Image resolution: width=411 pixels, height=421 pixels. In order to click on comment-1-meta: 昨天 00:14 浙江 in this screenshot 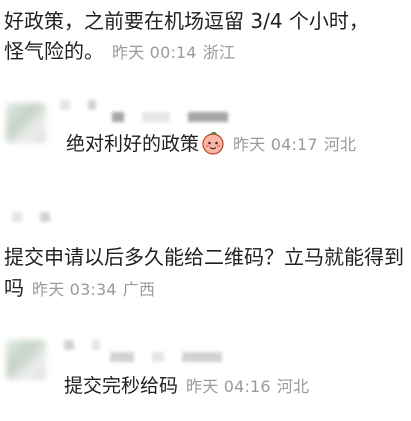, I will do `click(173, 52)`.